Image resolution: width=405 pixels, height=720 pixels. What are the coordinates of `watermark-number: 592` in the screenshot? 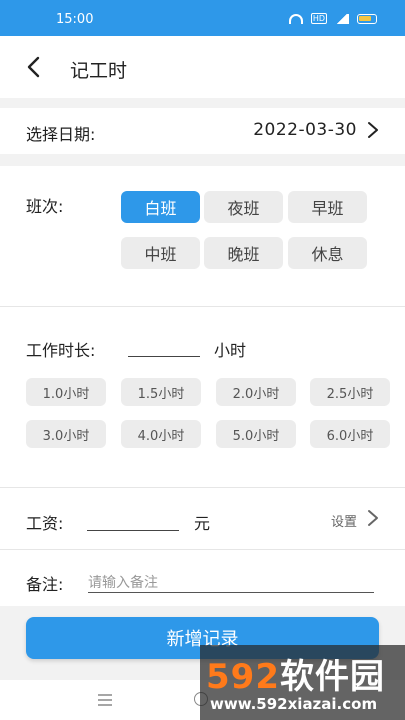 It's located at (243, 677).